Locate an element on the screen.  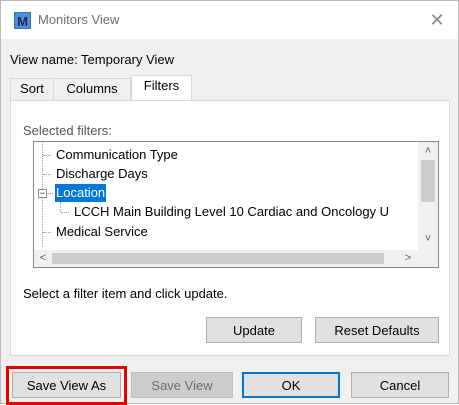
collapse-icon: − is located at coordinates (42, 193).